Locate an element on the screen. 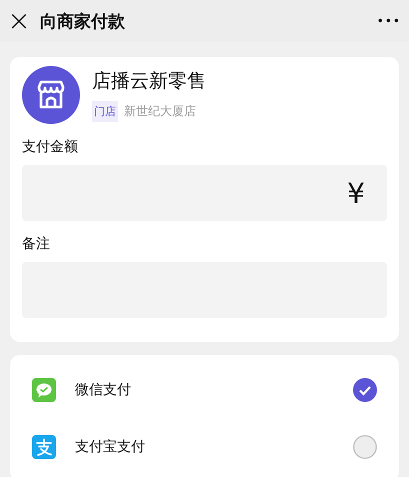  alipay-icon is located at coordinates (44, 446).